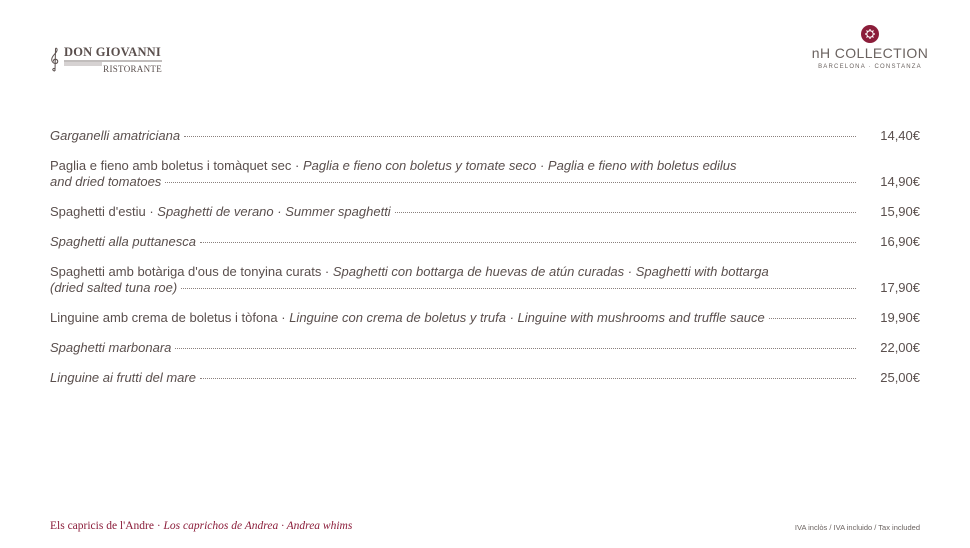  What do you see at coordinates (900, 181) in the screenshot?
I see `item-price: 14,90€` at bounding box center [900, 181].